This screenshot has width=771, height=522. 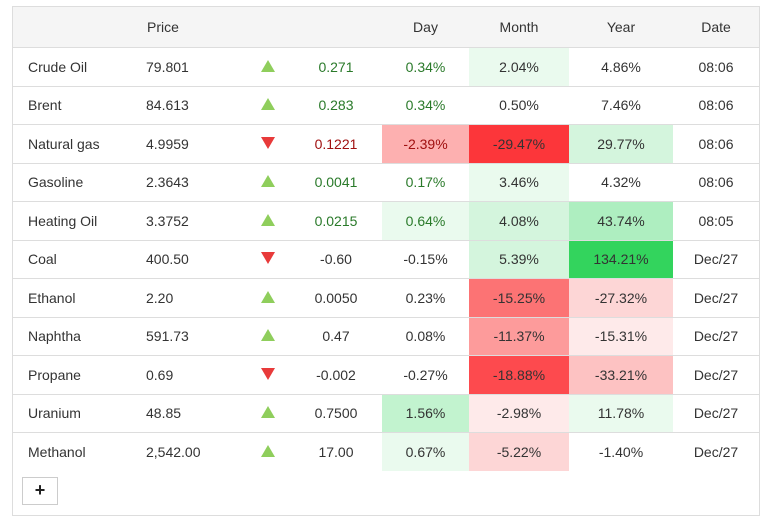 I want to click on header-day: Day, so click(x=425, y=27).